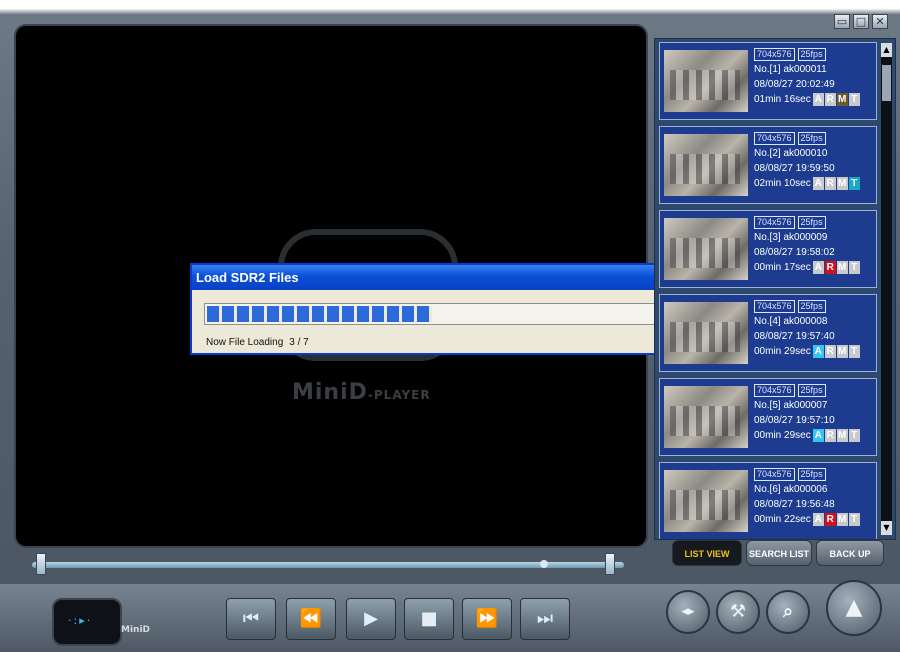 The image size is (900, 652). I want to click on skip-last-button: ⏭, so click(545, 619).